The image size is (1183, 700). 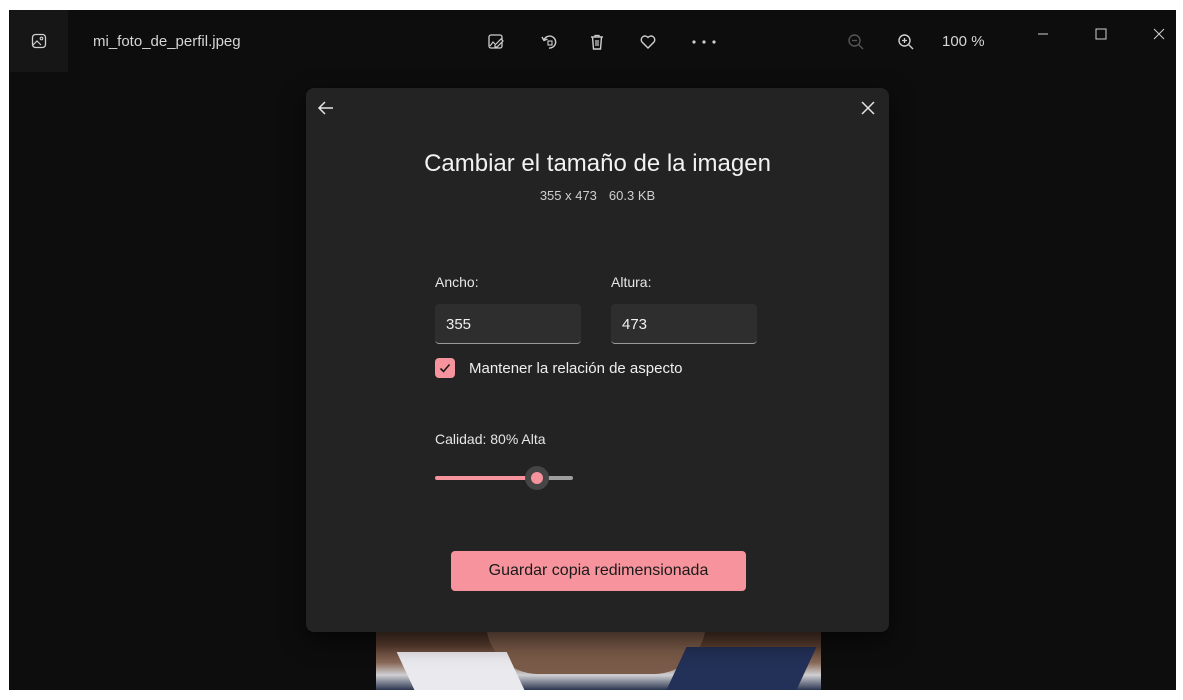 What do you see at coordinates (963, 41) in the screenshot?
I see `zoom-level: 100 %` at bounding box center [963, 41].